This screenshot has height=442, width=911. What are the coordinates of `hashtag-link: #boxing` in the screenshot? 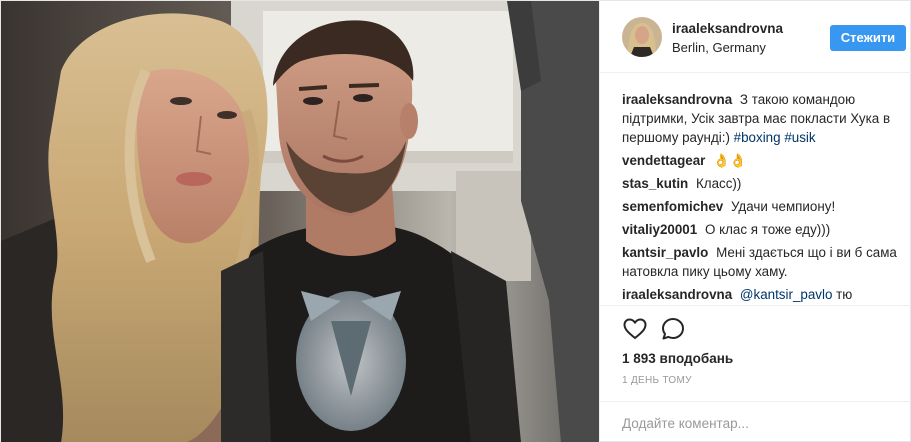 It's located at (757, 137).